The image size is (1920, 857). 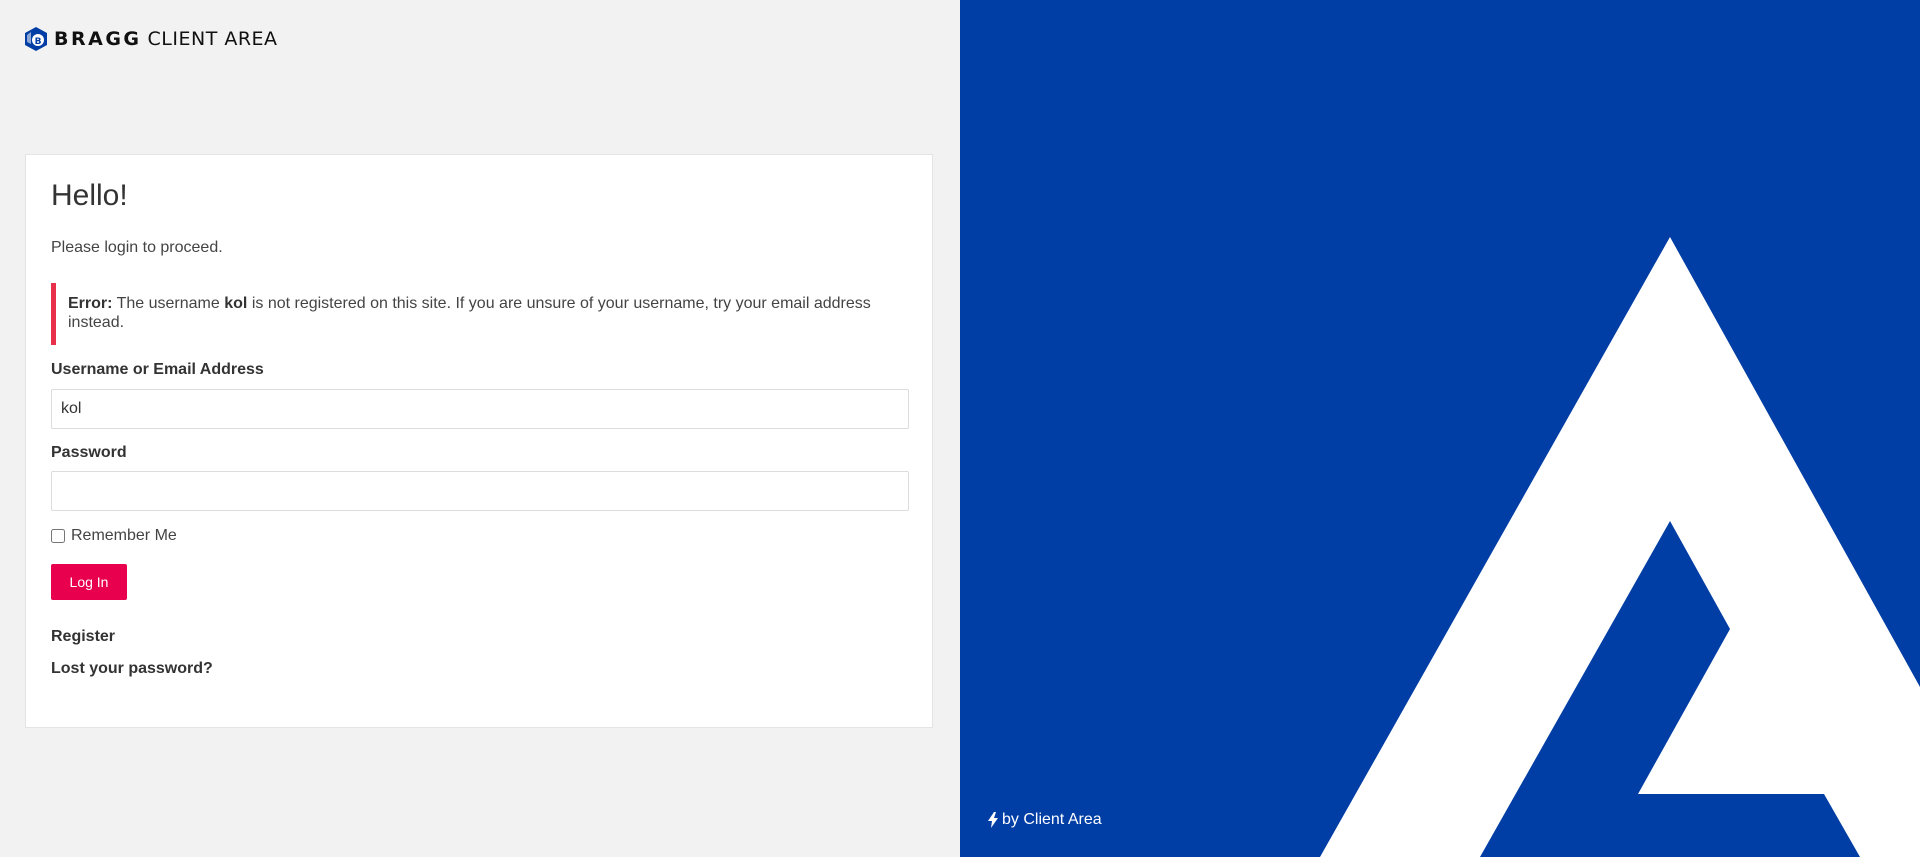 What do you see at coordinates (124, 535) in the screenshot?
I see `remember-me-label: Remember Me` at bounding box center [124, 535].